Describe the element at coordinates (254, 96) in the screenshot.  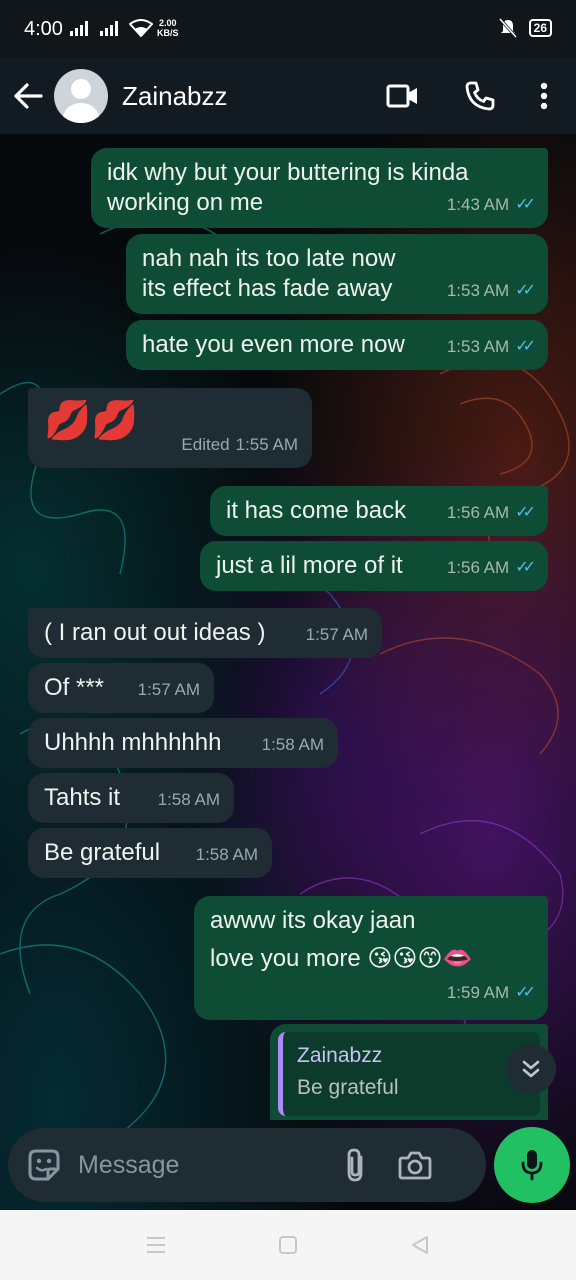
I see `contact-name: Zainabzz` at that location.